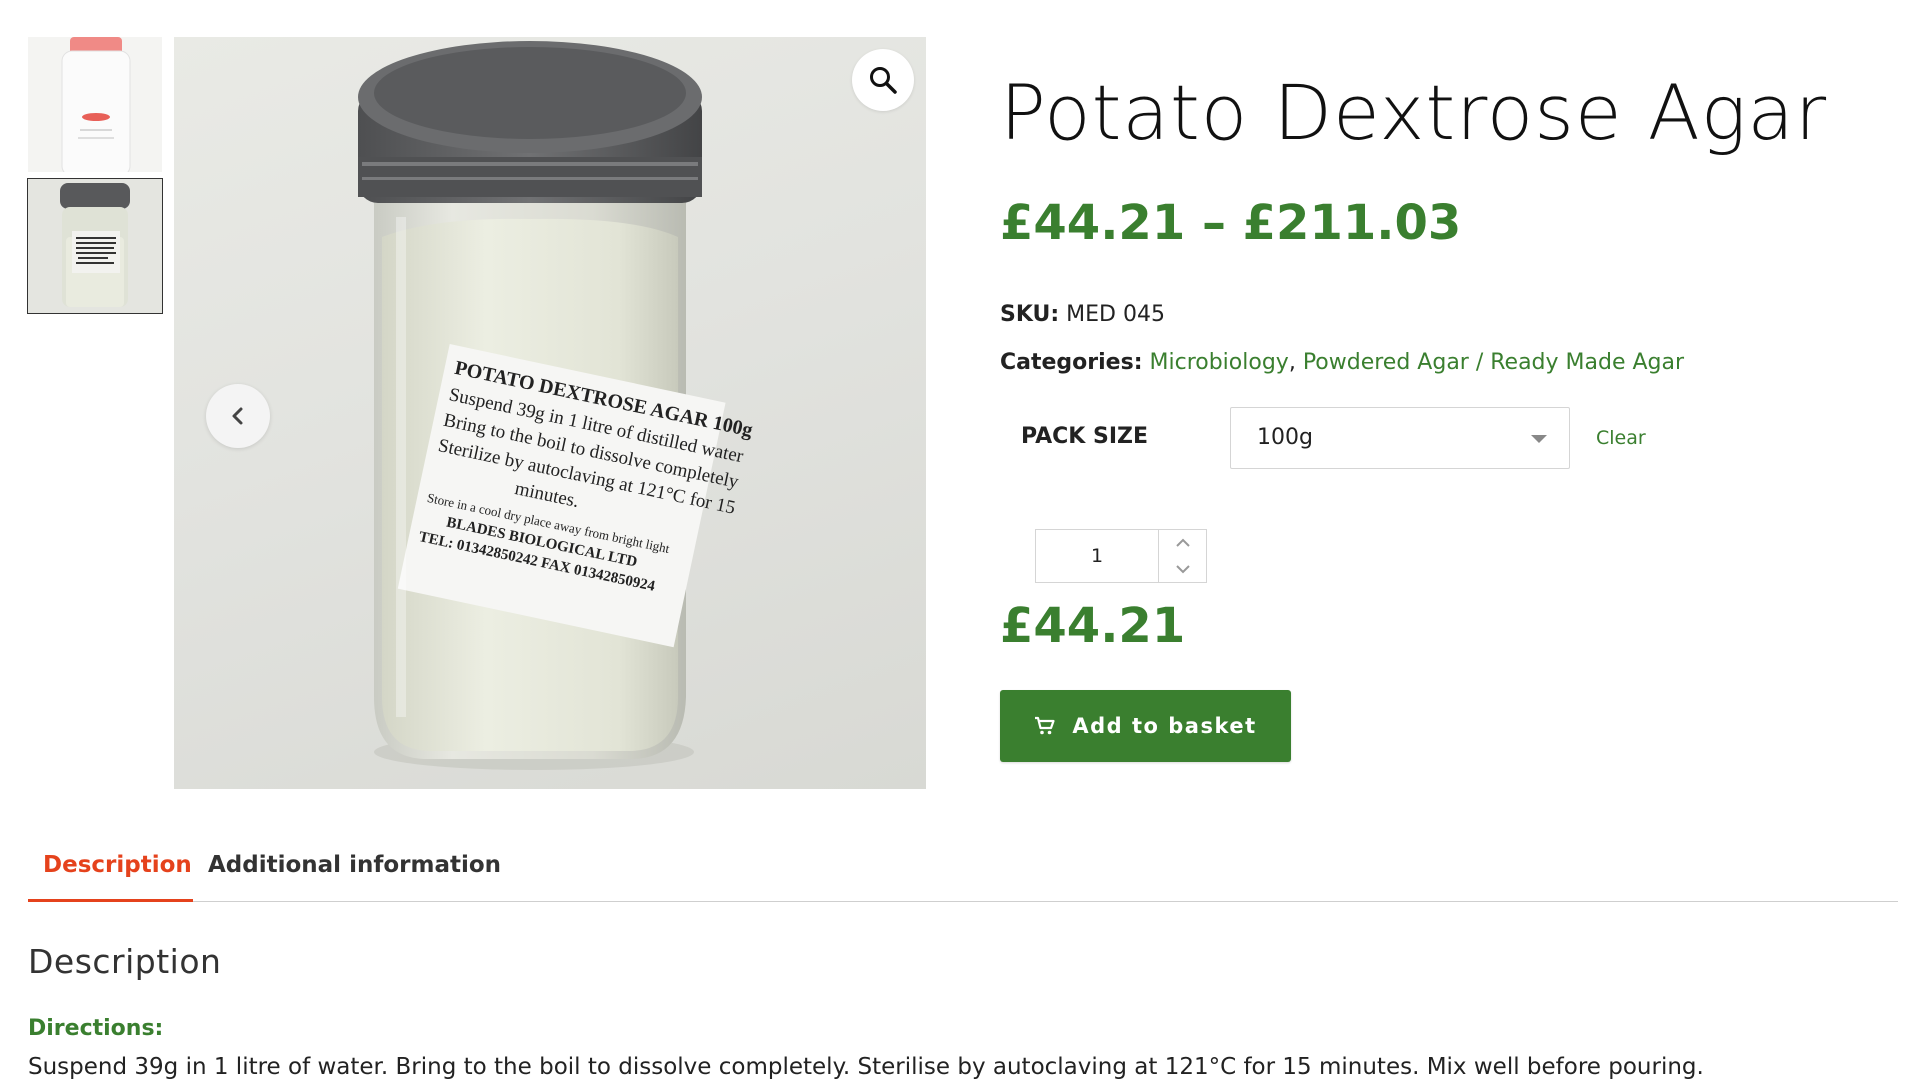 The height and width of the screenshot is (1090, 1920). Describe the element at coordinates (1164, 726) in the screenshot. I see `add-to-basket-label: Add to basket` at that location.